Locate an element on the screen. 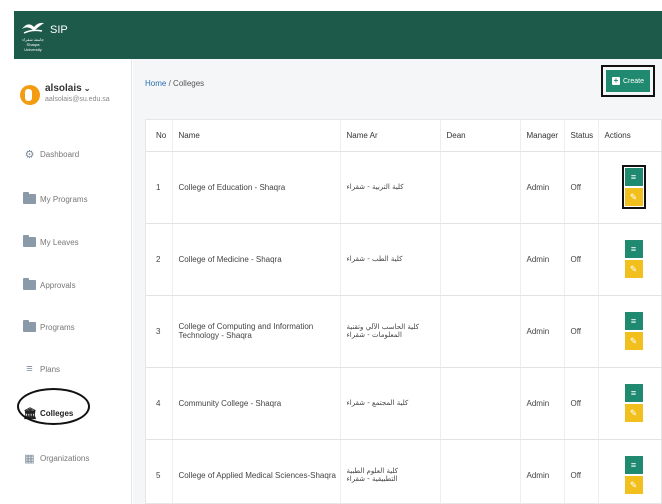 This screenshot has height=504, width=662. cell-no: 3 is located at coordinates (159, 331).